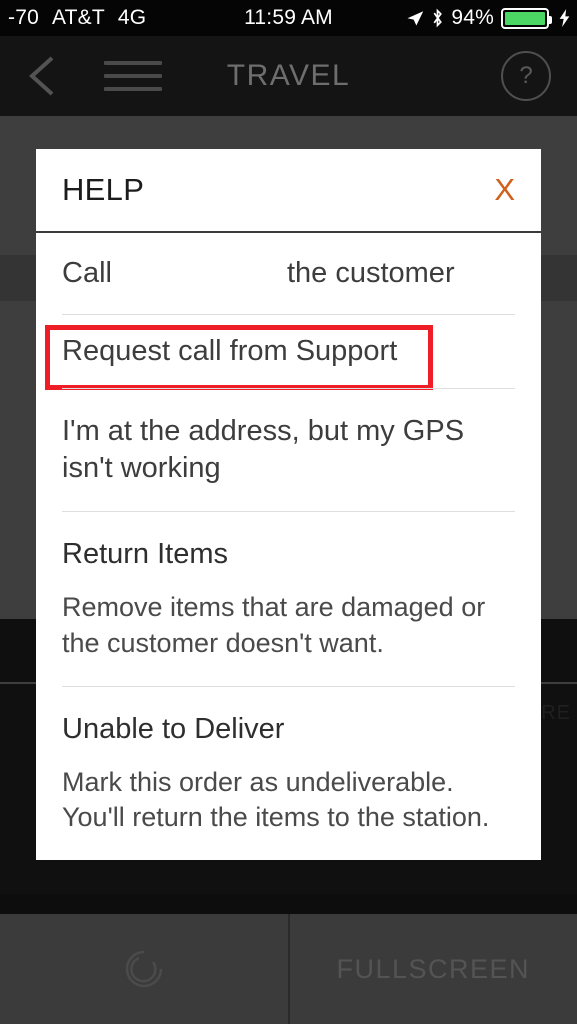 Image resolution: width=577 pixels, height=1024 pixels. What do you see at coordinates (87, 273) in the screenshot?
I see `call-action-label: Call` at bounding box center [87, 273].